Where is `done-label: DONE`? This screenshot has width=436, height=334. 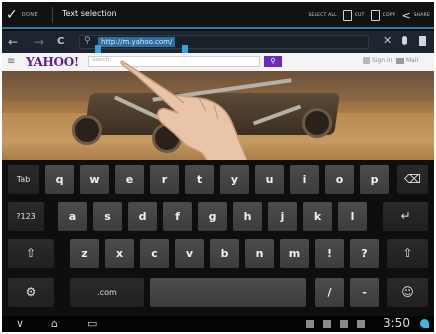 done-label: DONE is located at coordinates (30, 15).